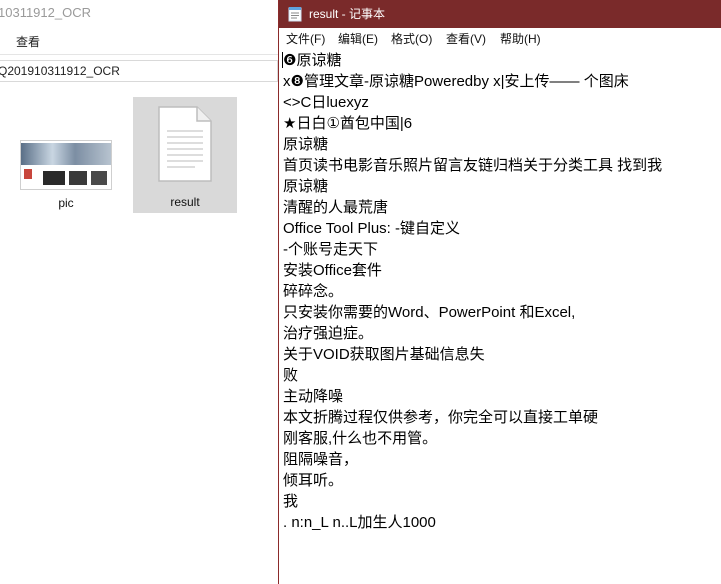  I want to click on menu-format: 格式(O), so click(411, 38).